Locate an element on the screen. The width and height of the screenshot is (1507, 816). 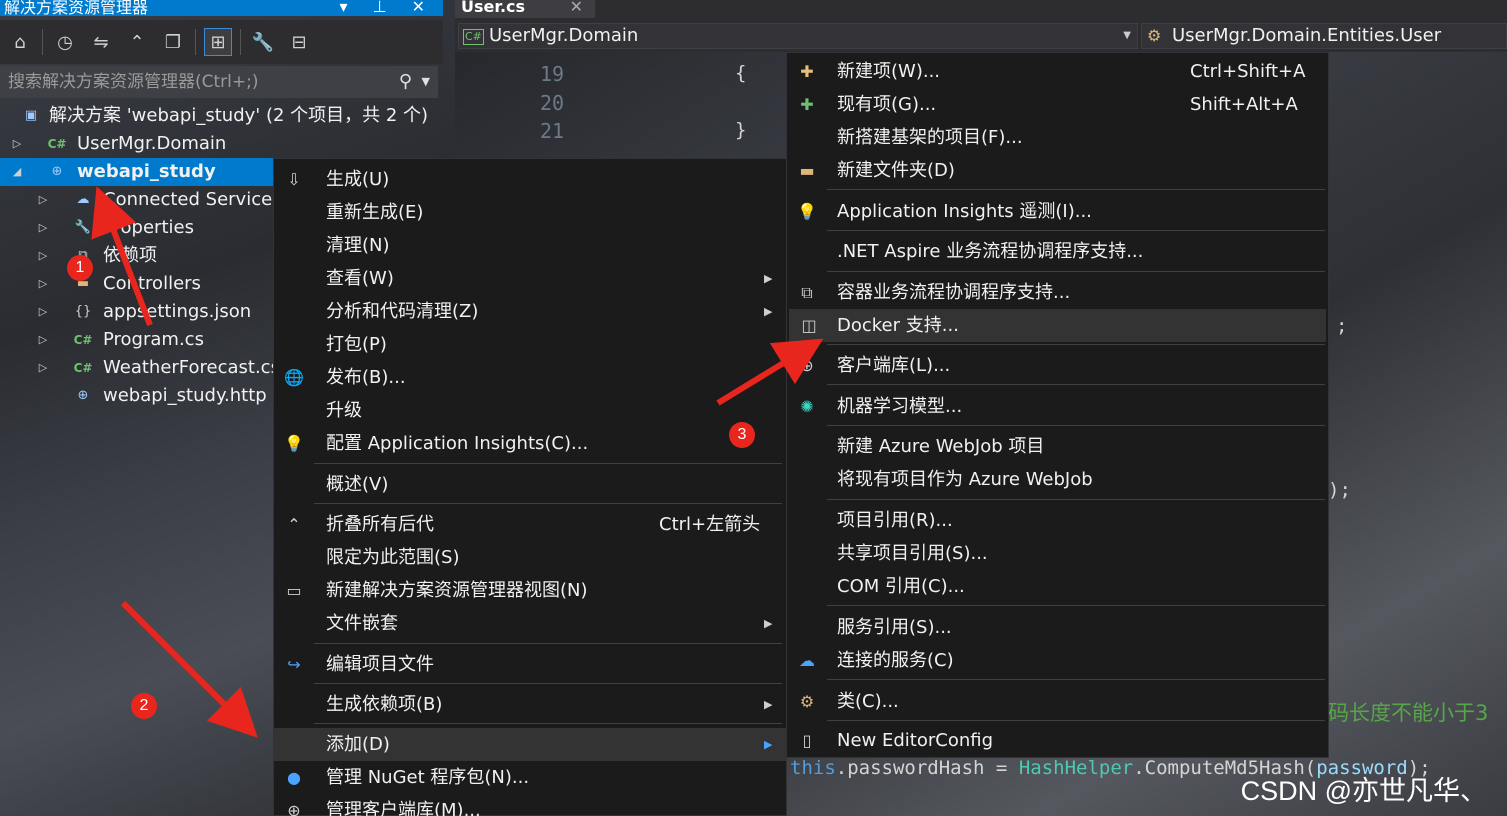
preview-icon: ⊟ is located at coordinates (299, 42).